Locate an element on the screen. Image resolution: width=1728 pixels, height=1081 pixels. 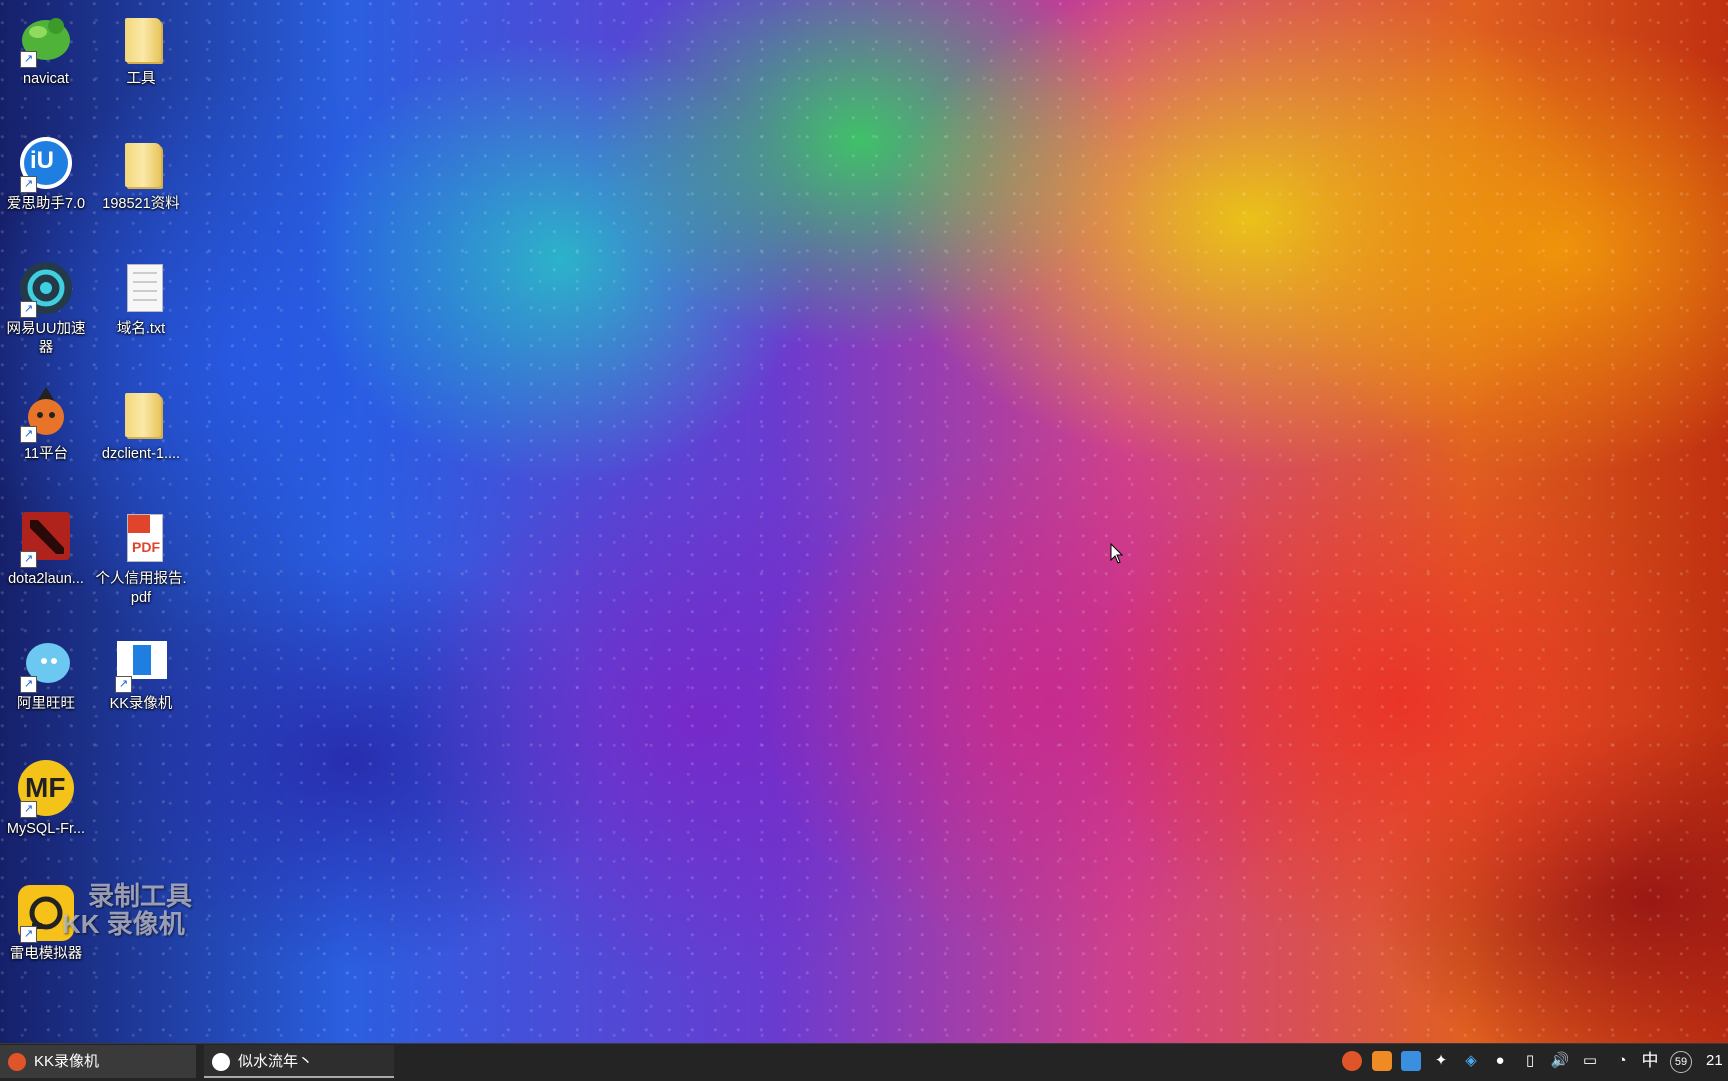
icon-label: 阿里旺旺 is located at coordinates (46, 704).